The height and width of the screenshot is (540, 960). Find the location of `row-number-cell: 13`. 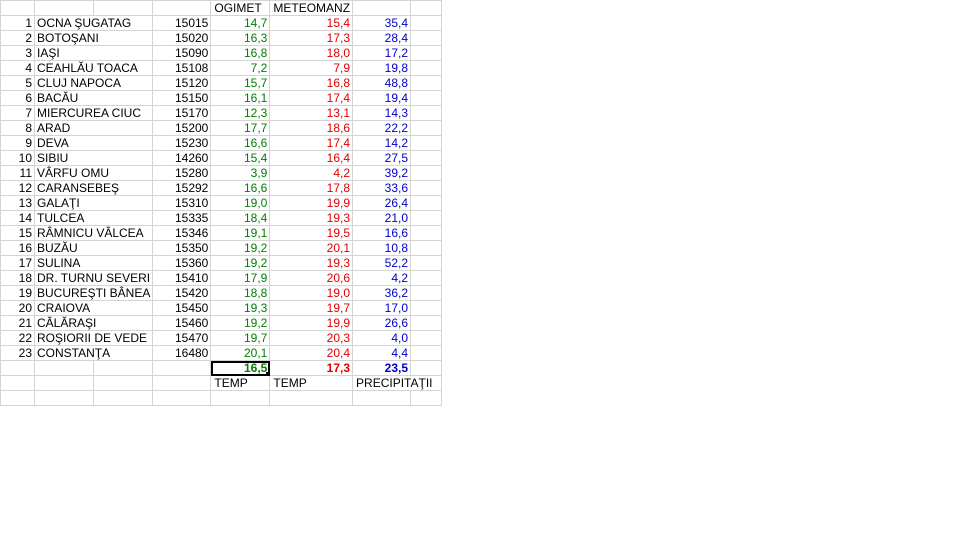

row-number-cell: 13 is located at coordinates (17, 203).